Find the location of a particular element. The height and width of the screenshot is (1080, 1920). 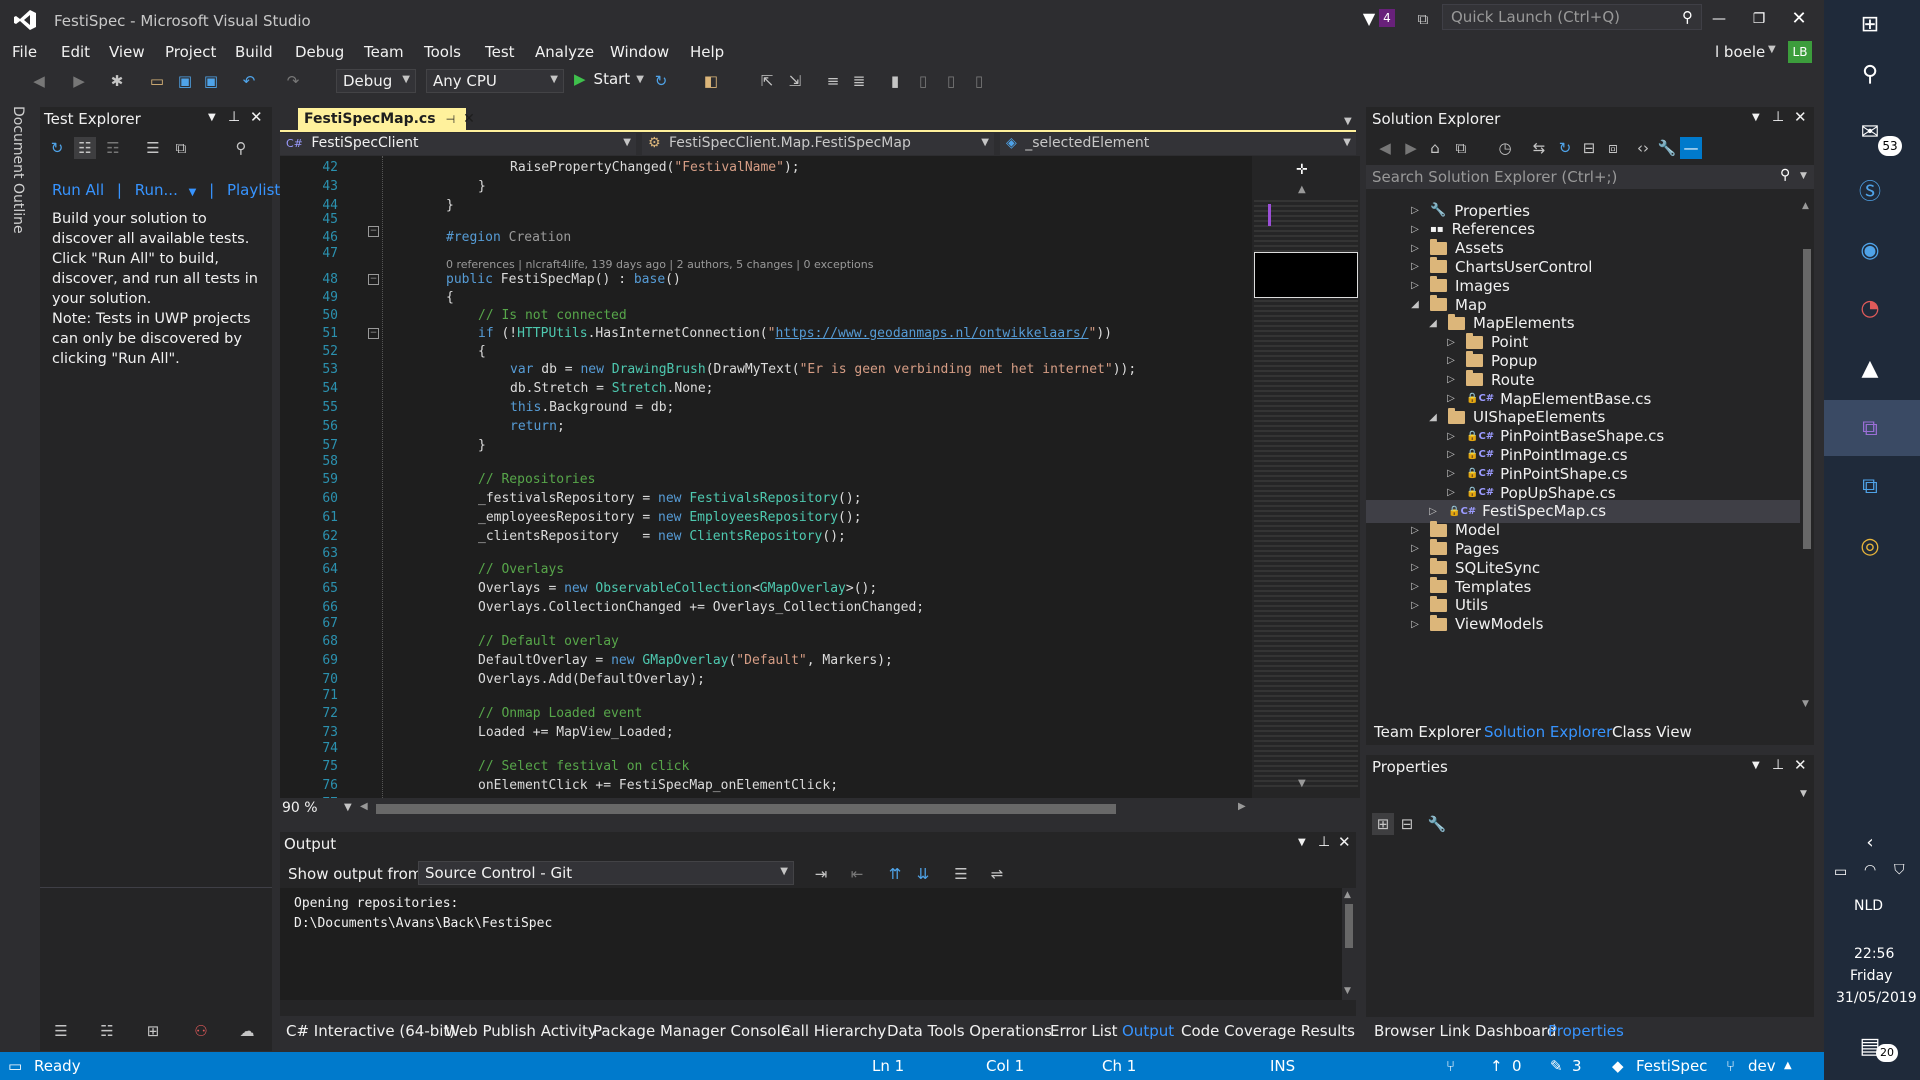

copy-icon: ⧉ is located at coordinates (181, 148).